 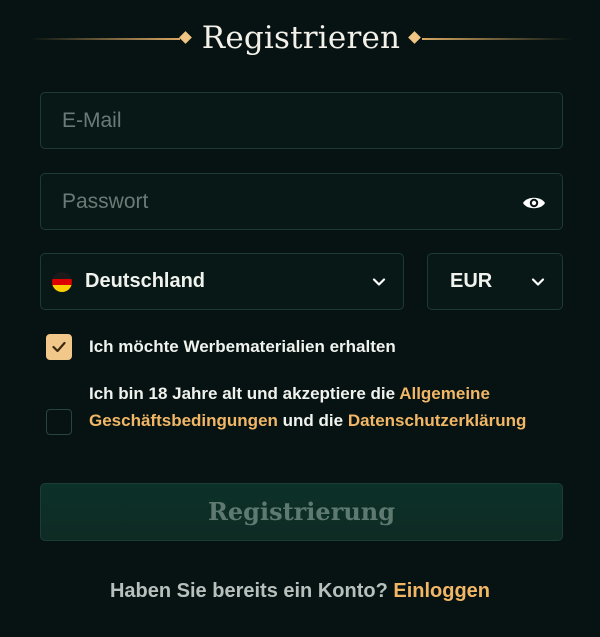 I want to click on eye-icon, so click(x=534, y=203).